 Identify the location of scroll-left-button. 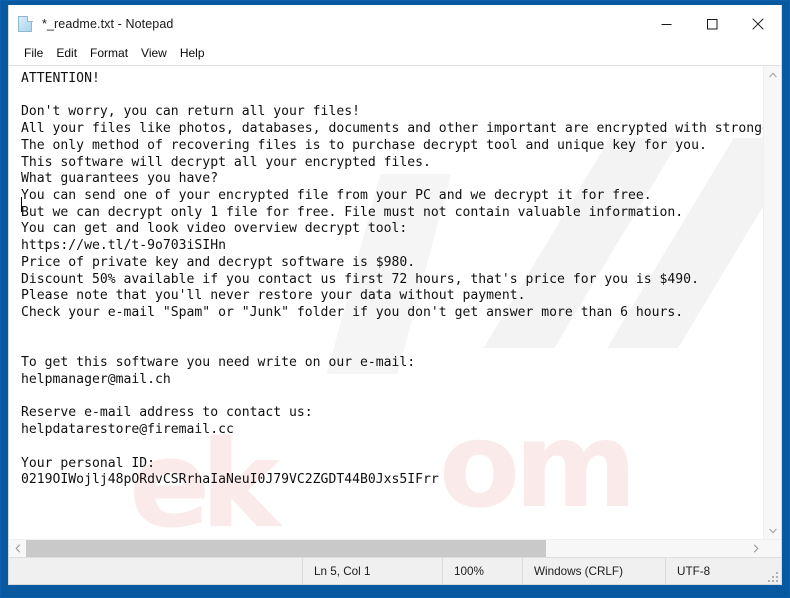
(17, 548).